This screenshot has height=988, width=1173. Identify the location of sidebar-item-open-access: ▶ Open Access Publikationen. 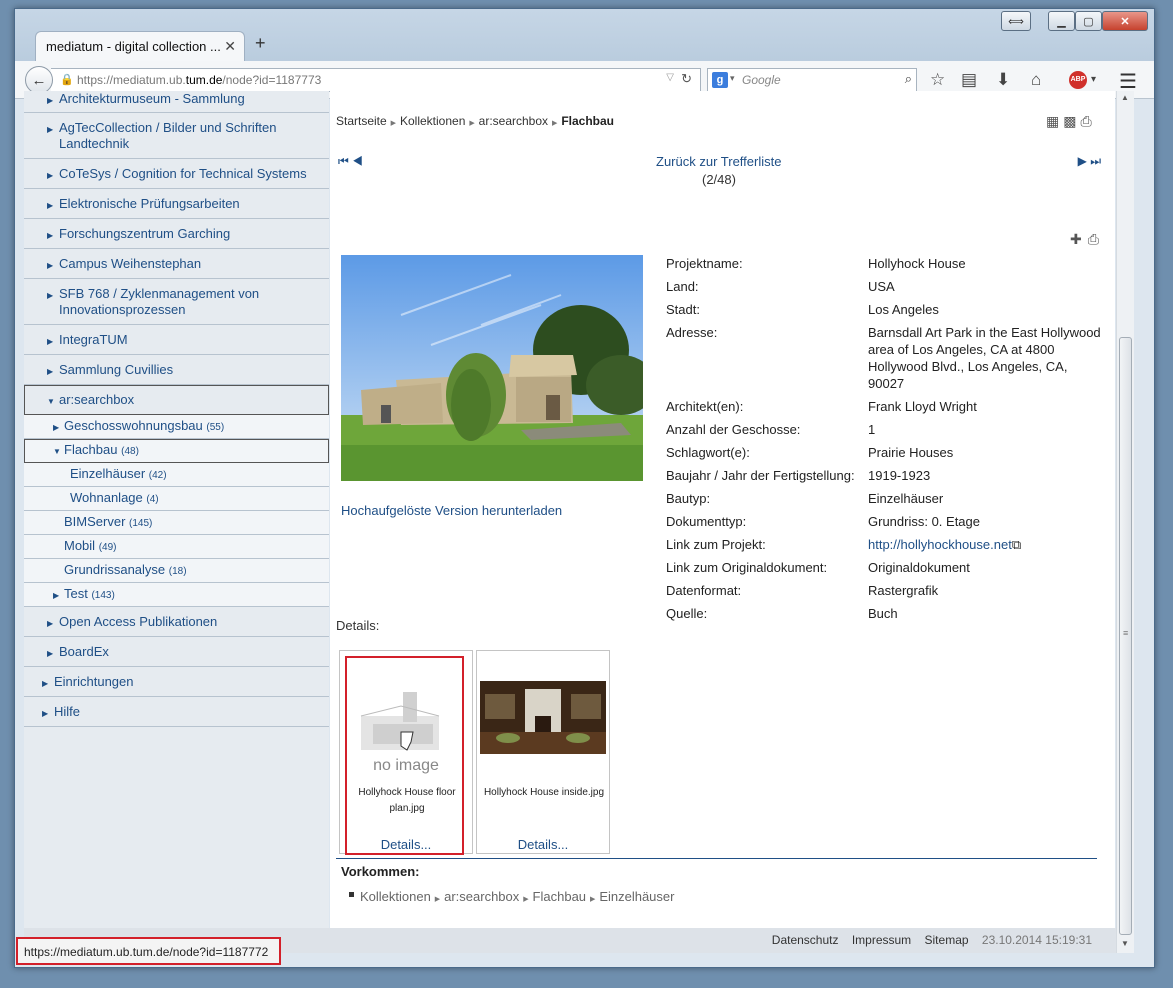
(176, 622).